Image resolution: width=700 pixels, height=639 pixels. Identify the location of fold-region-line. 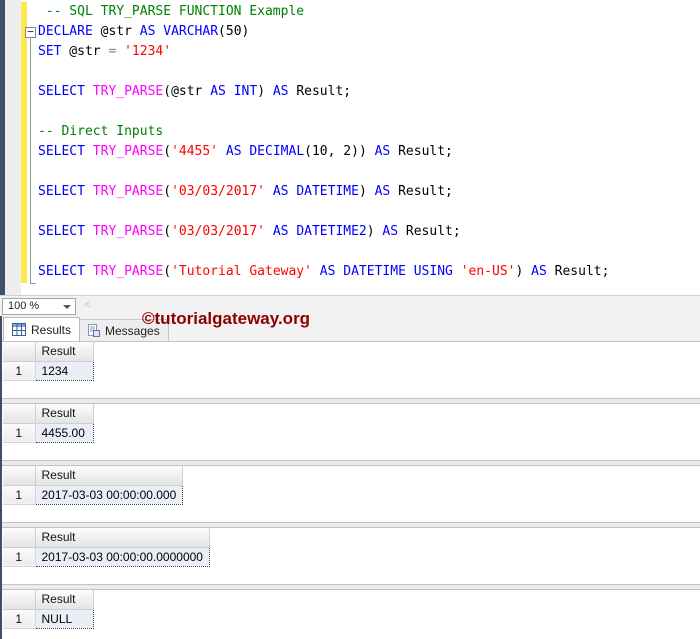
(30, 160).